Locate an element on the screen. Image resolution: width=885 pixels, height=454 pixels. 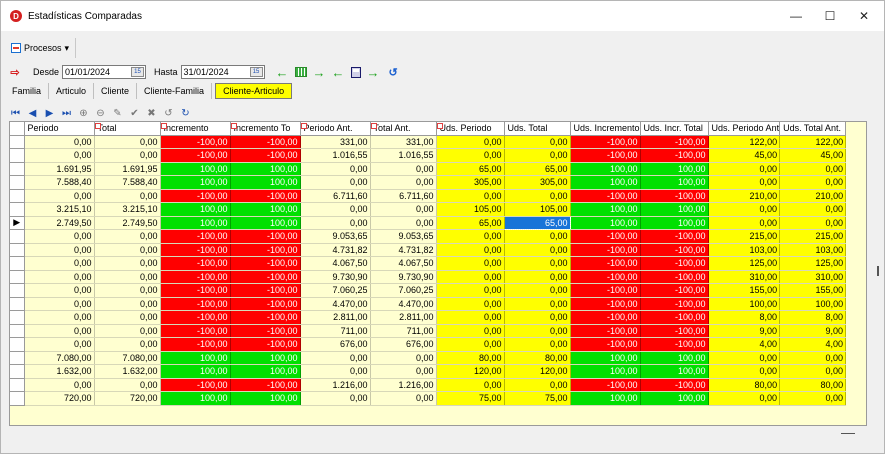
tab-cliente-familia: Cliente-Familia is located at coordinates (175, 91).